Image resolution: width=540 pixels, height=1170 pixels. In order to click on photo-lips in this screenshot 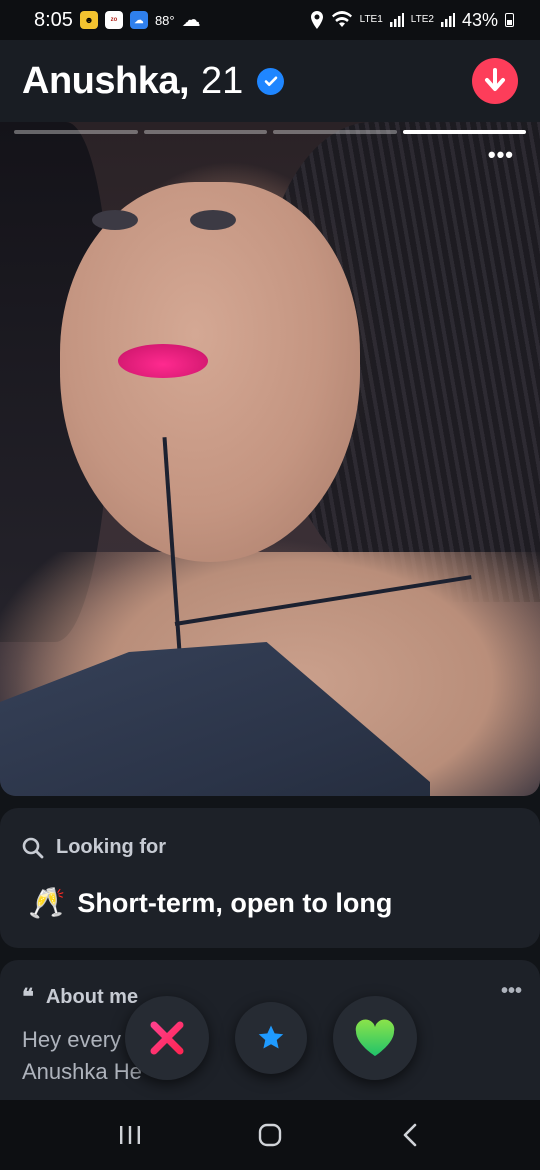, I will do `click(163, 361)`.